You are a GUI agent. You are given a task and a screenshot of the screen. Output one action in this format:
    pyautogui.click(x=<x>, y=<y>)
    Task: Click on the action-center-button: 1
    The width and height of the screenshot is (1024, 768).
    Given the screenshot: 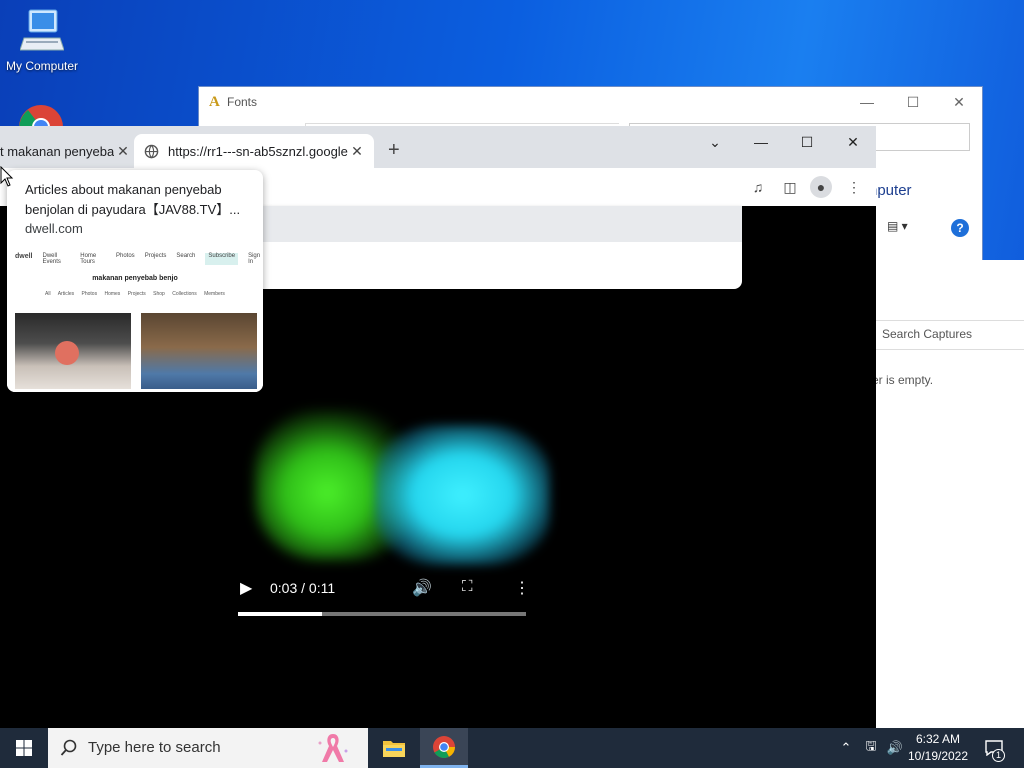 What is the action you would take?
    pyautogui.click(x=994, y=748)
    